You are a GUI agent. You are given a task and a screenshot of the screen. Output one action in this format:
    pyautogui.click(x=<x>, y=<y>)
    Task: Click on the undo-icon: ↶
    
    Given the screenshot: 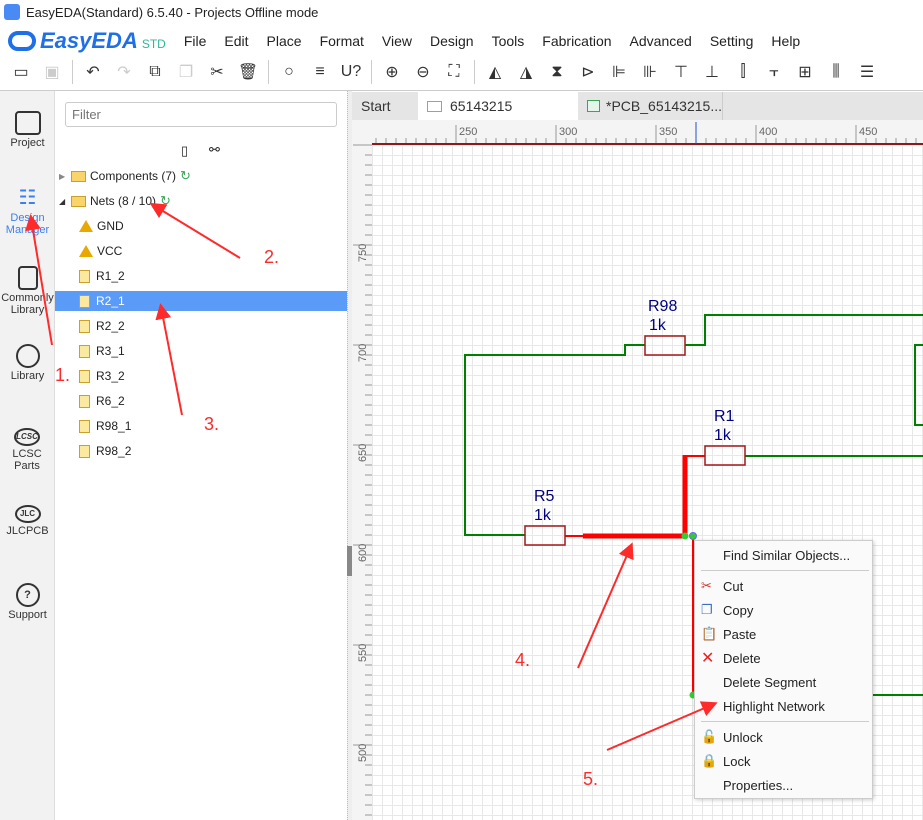 What is the action you would take?
    pyautogui.click(x=93, y=72)
    